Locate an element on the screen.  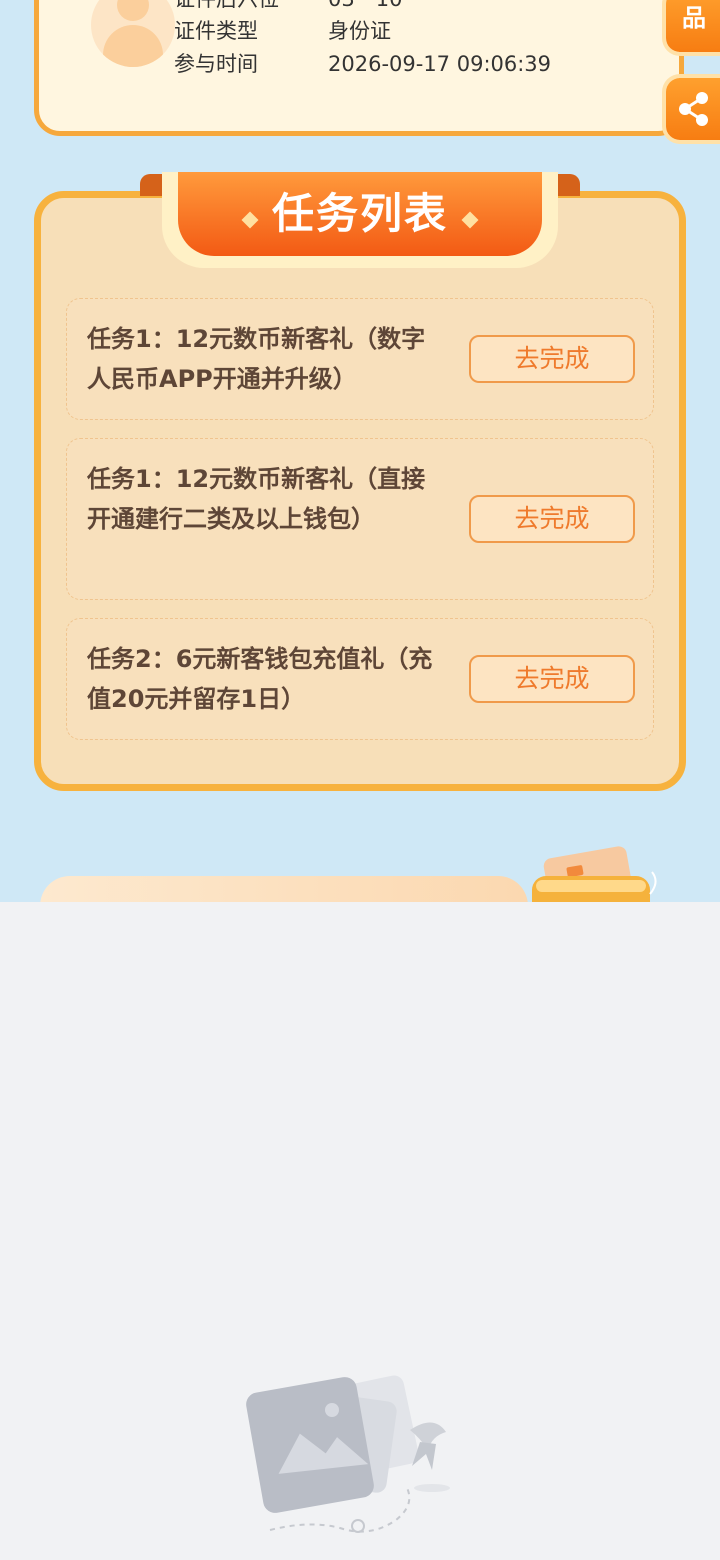
info-row-id-type: 证件类型 身份证 is located at coordinates (282, 31).